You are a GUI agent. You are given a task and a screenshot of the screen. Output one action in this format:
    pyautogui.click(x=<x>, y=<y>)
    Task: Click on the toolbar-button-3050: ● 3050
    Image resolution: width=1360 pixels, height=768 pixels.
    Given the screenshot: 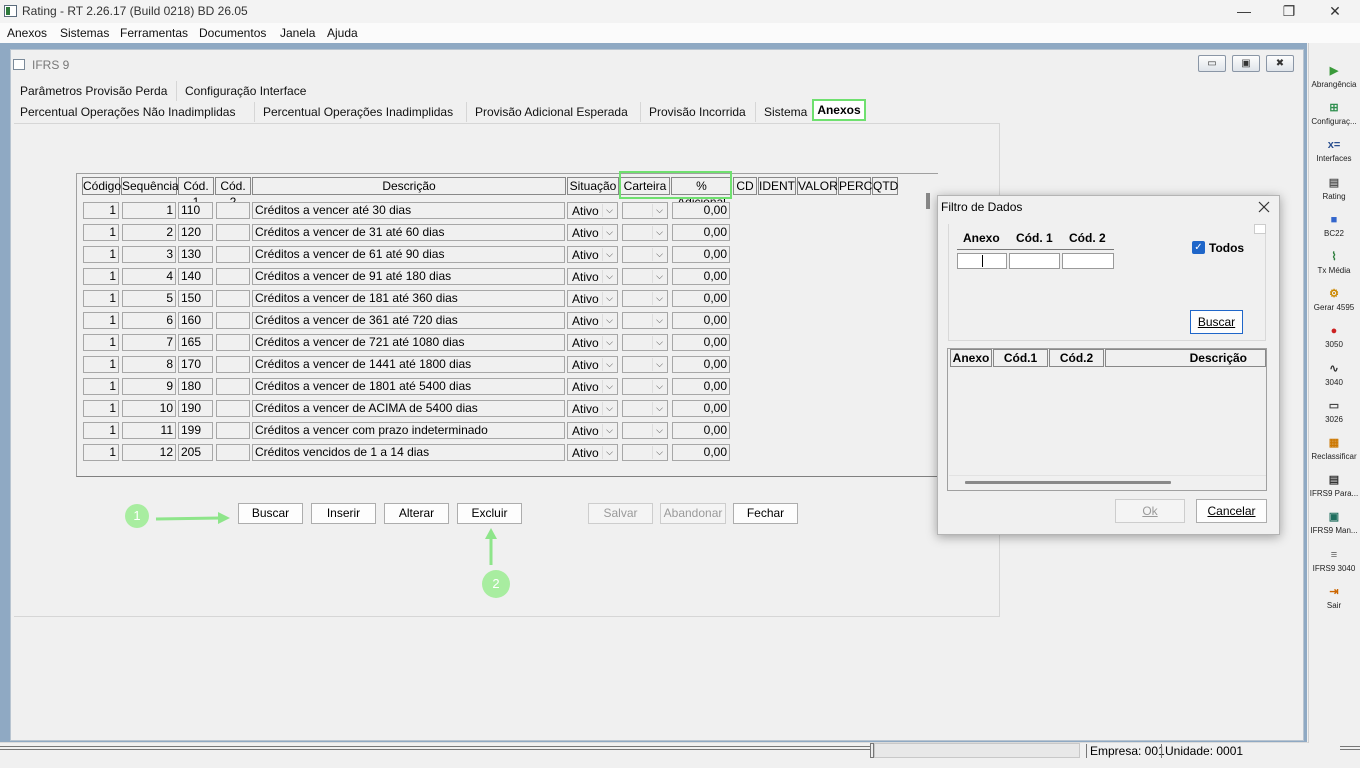 What is the action you would take?
    pyautogui.click(x=1334, y=336)
    